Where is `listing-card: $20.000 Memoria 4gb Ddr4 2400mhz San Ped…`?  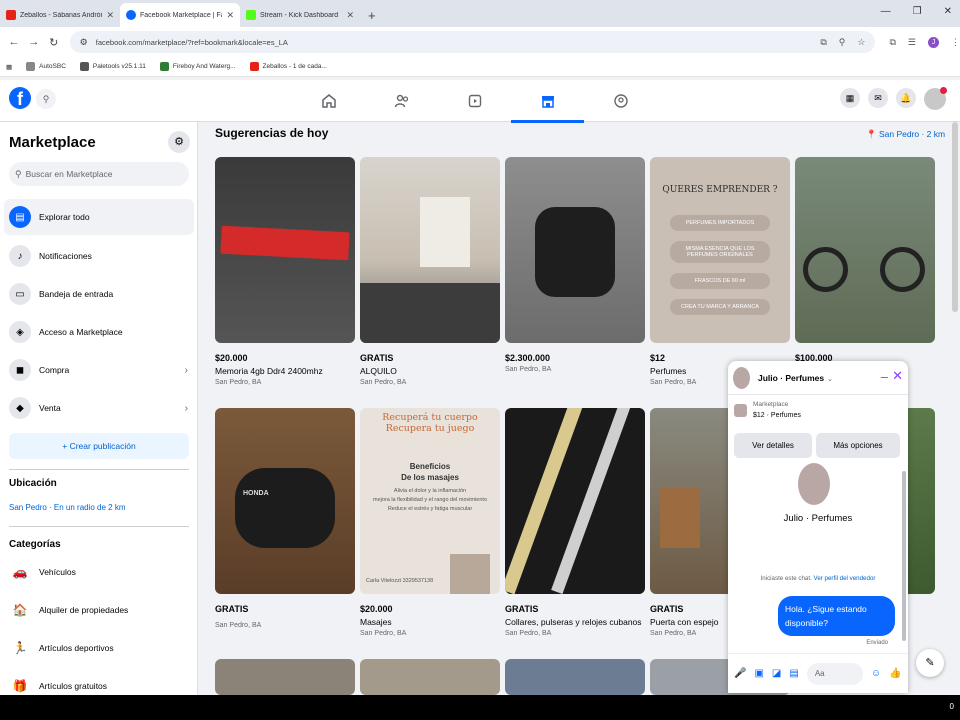 listing-card: $20.000 Memoria 4gb Ddr4 2400mhz San Ped… is located at coordinates (285, 271).